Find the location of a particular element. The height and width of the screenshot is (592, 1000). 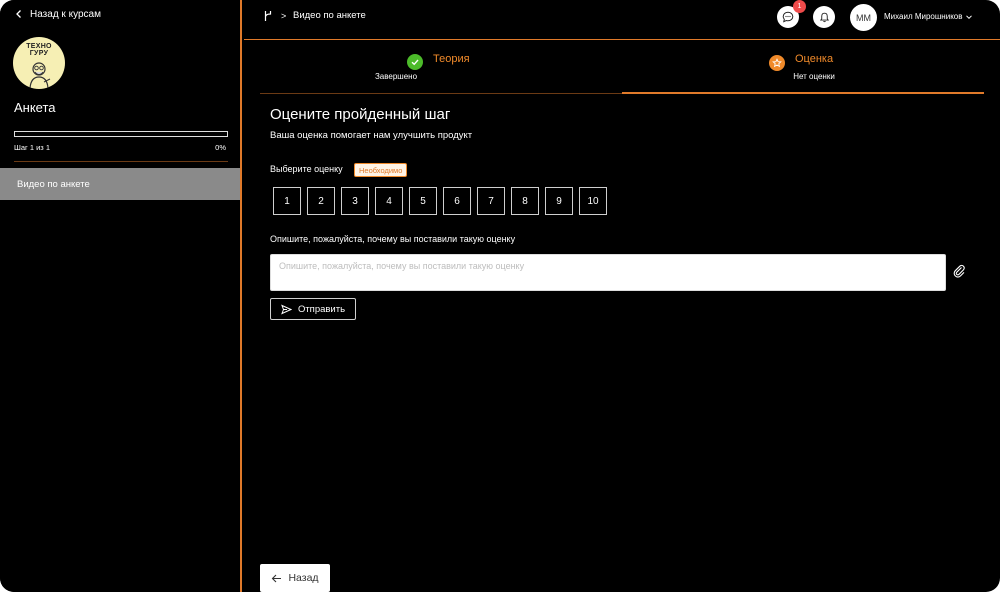

chevron-down-icon is located at coordinates (969, 16).